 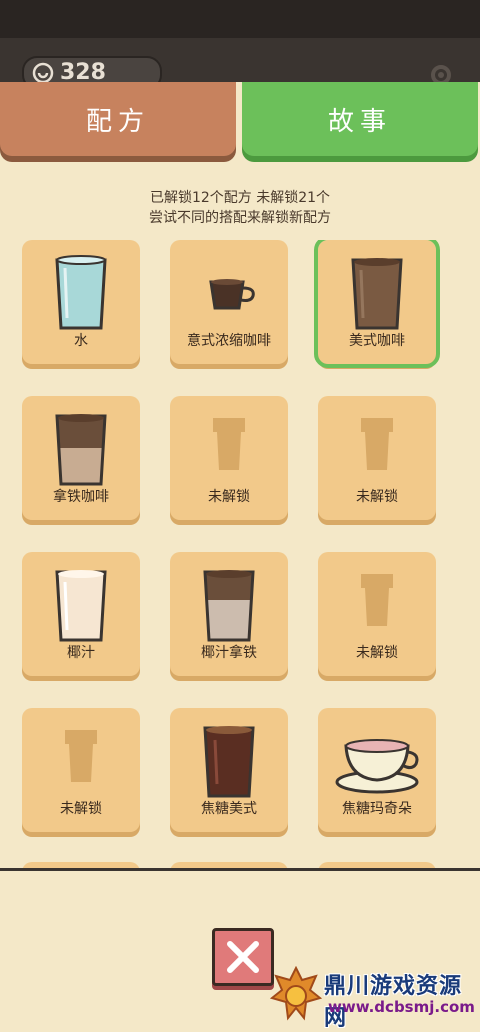 I want to click on tab-recipe-label: 配方, so click(x=117, y=121).